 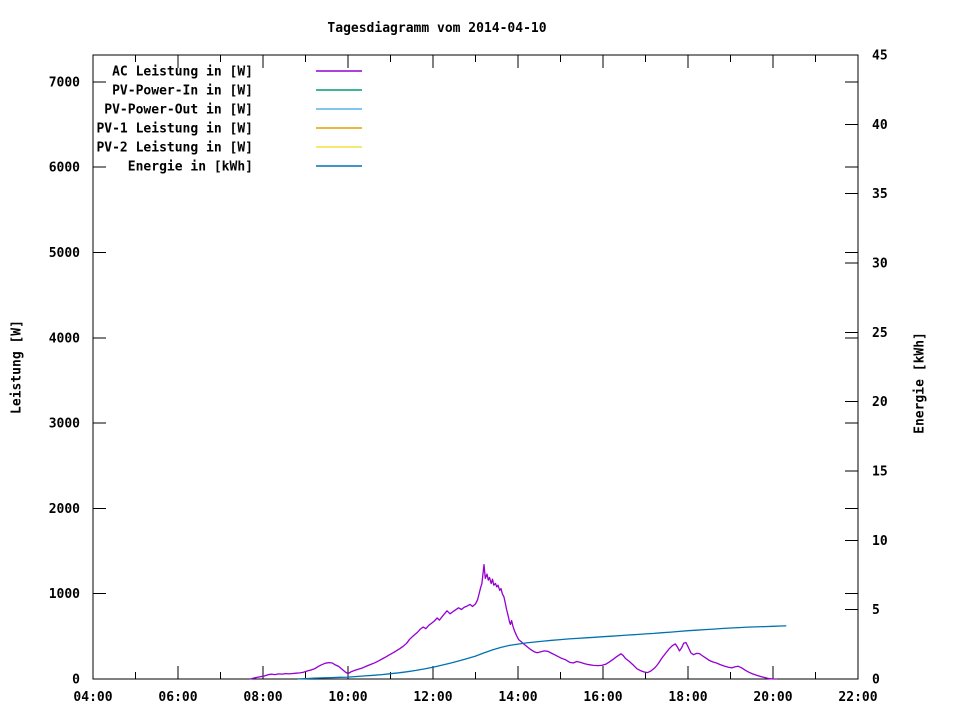 What do you see at coordinates (880, 402) in the screenshot?
I see `y-right-tick-label: 20` at bounding box center [880, 402].